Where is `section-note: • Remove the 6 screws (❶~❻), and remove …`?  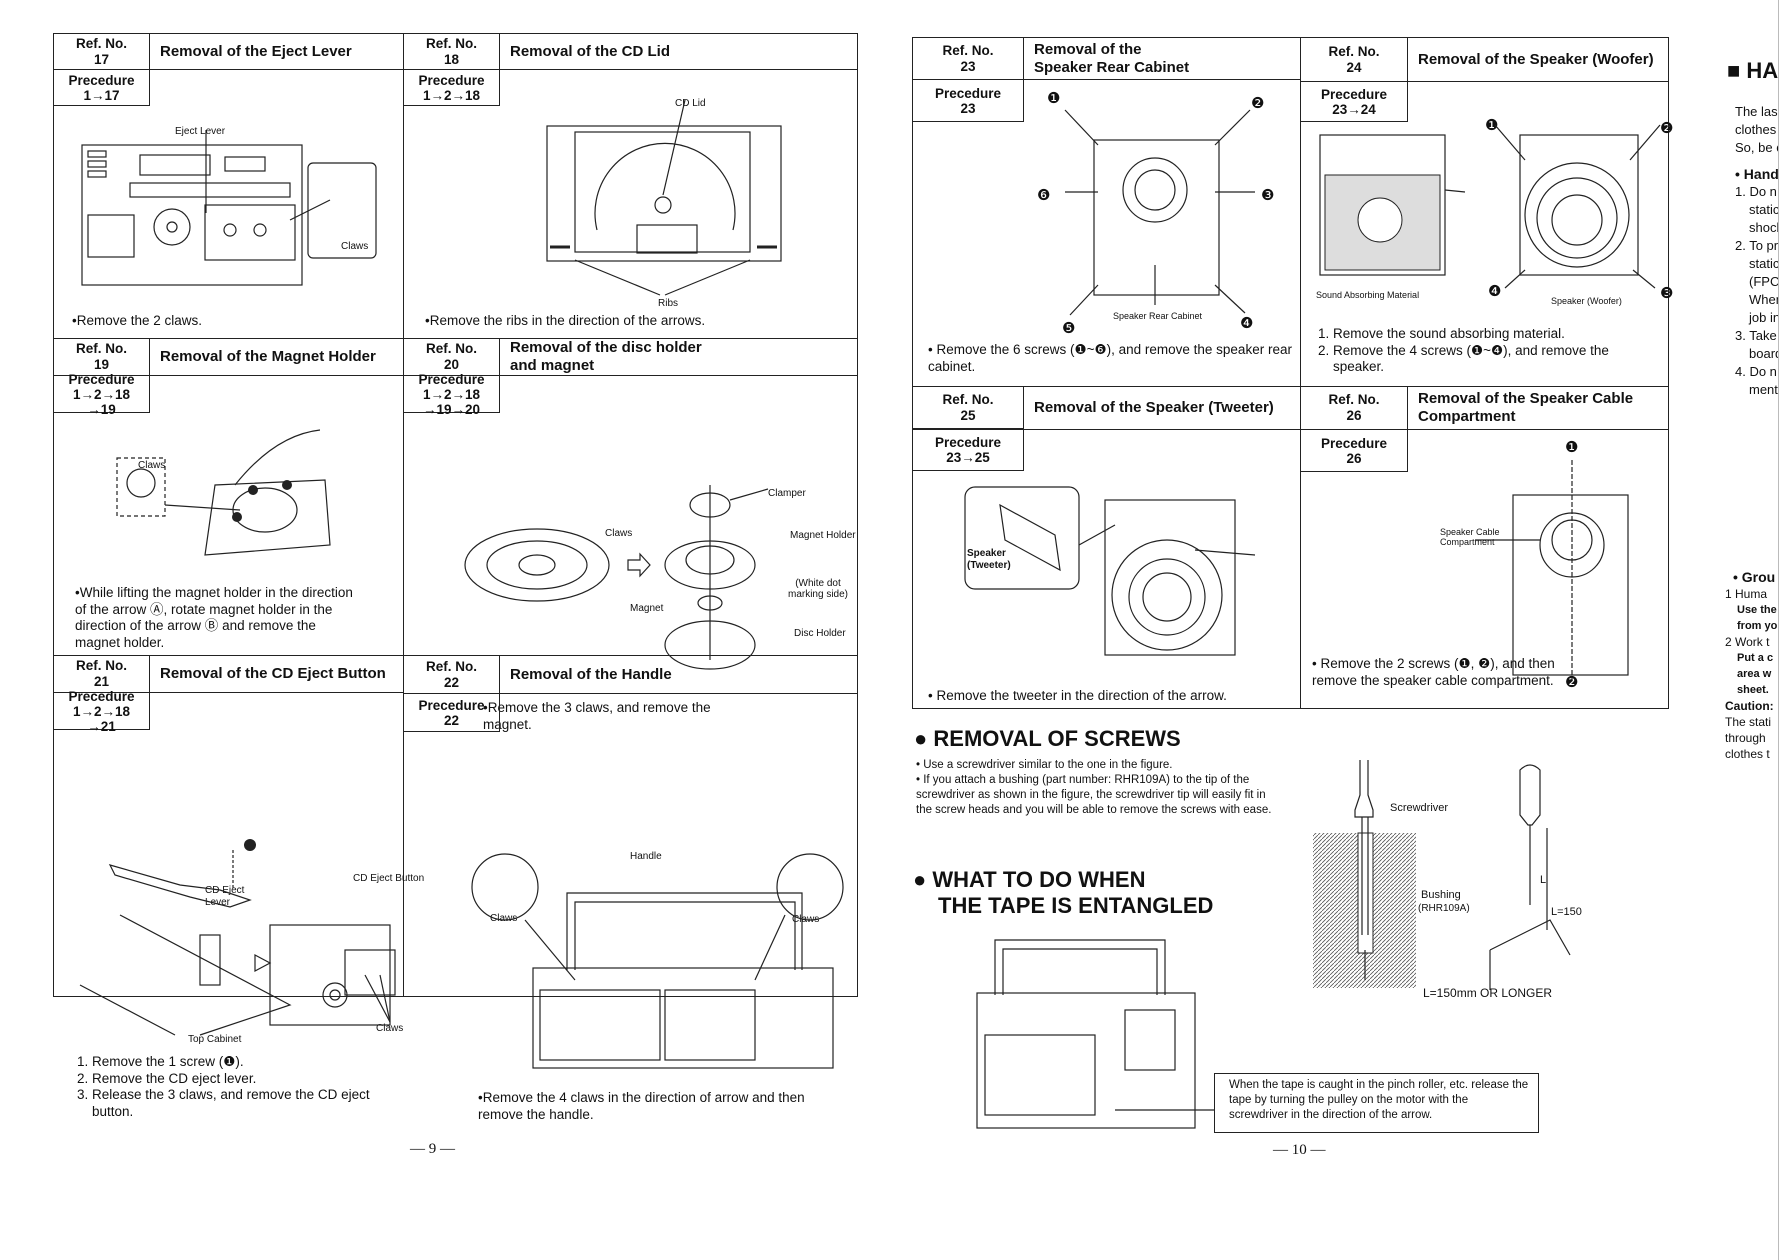
section-note: • Remove the 6 screws (❶~❻), and remove … is located at coordinates (1110, 358).